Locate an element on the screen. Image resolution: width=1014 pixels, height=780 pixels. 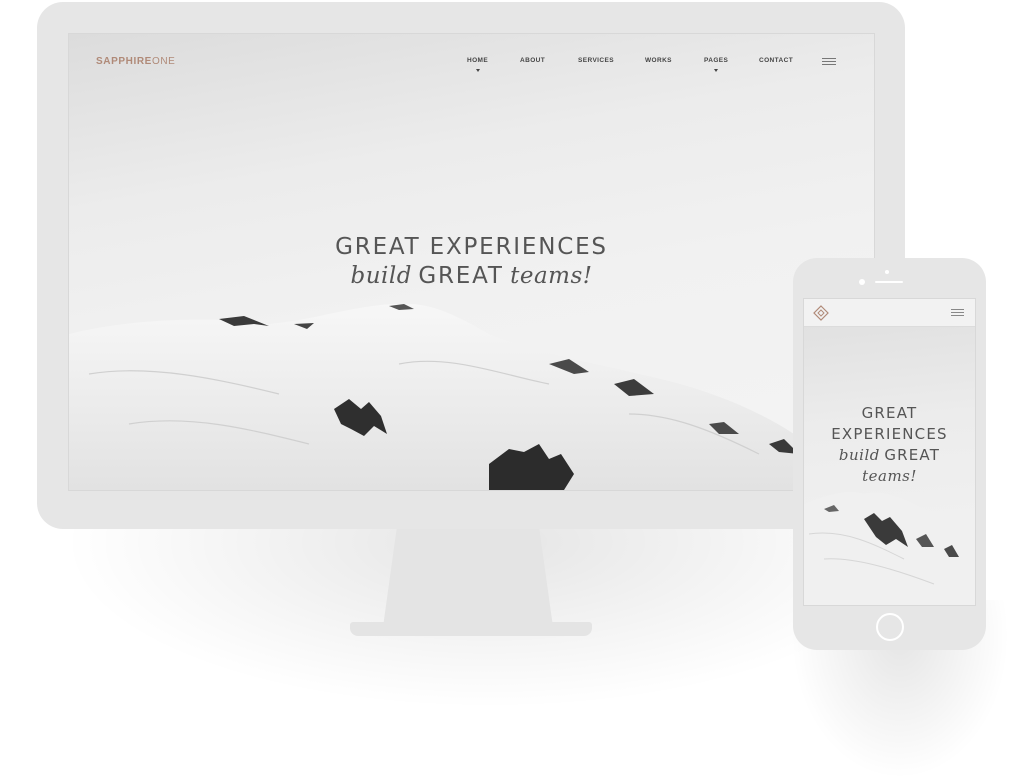
logo-text-thin: ONE is located at coordinates (163, 61).